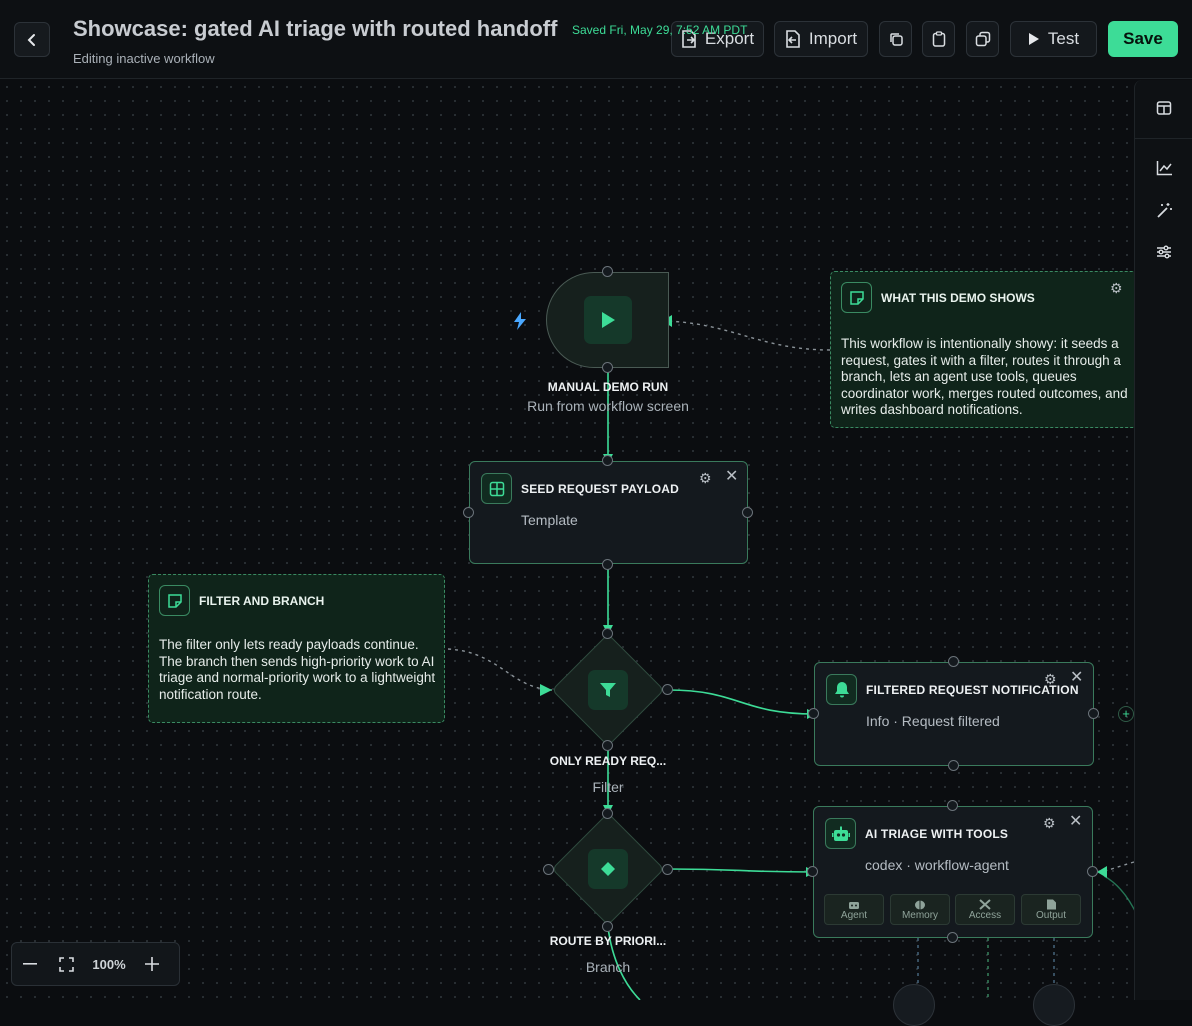 The height and width of the screenshot is (1026, 1192). Describe the element at coordinates (1164, 210) in the screenshot. I see `magic-wand-button` at that location.